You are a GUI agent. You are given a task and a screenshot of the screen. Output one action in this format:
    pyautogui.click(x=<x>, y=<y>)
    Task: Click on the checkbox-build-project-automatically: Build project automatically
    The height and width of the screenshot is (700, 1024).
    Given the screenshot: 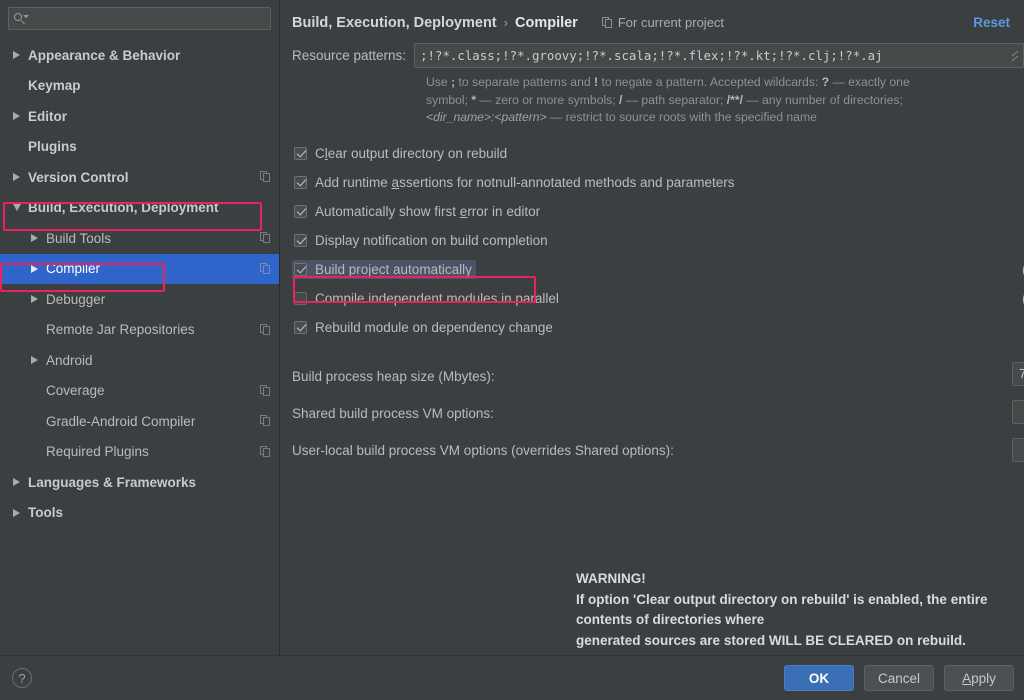 What is the action you would take?
    pyautogui.click(x=384, y=269)
    